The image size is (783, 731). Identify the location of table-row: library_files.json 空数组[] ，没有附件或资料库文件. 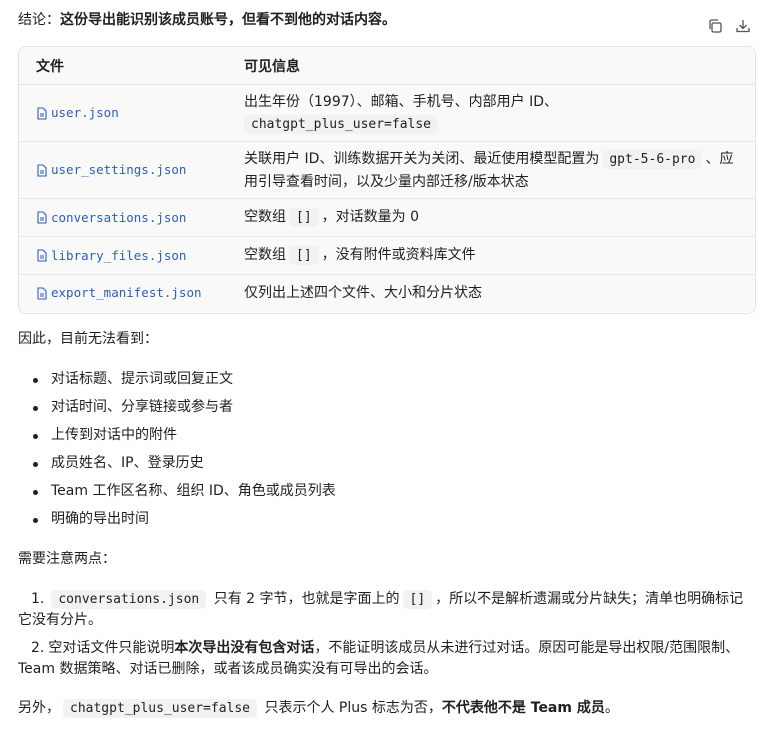
(387, 255).